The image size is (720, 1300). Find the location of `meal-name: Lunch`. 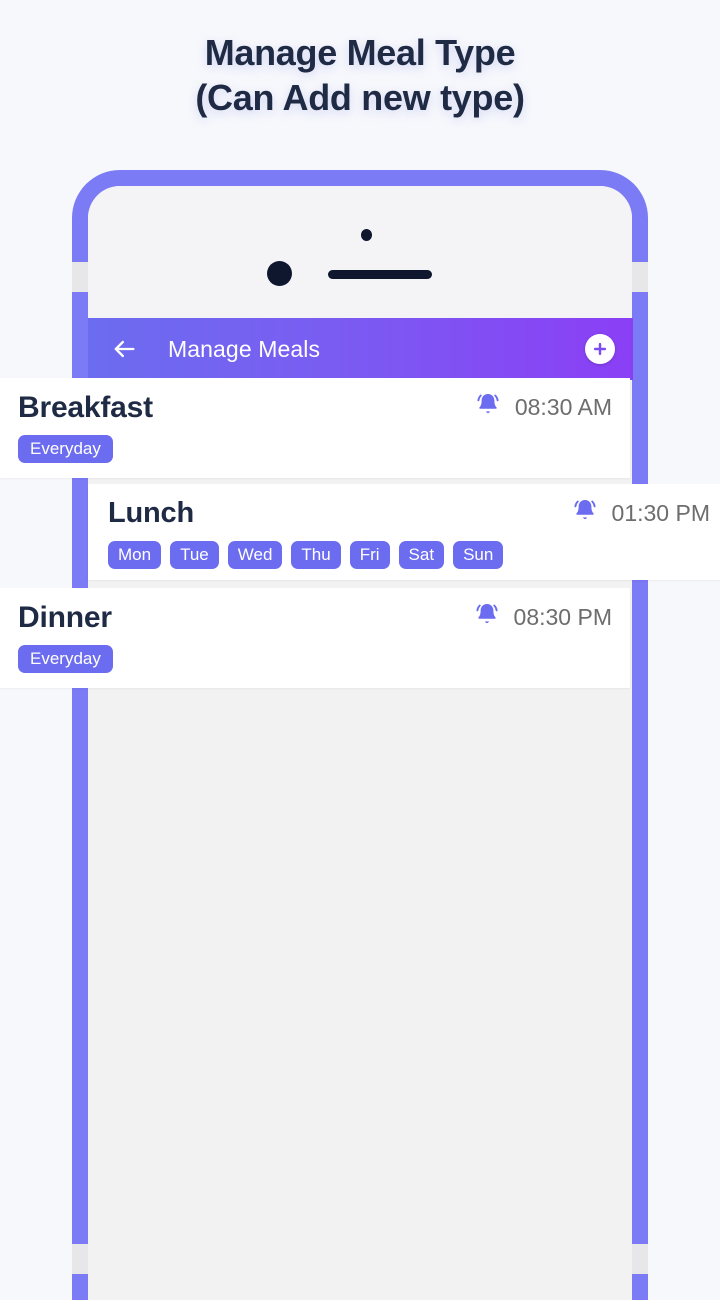

meal-name: Lunch is located at coordinates (151, 513).